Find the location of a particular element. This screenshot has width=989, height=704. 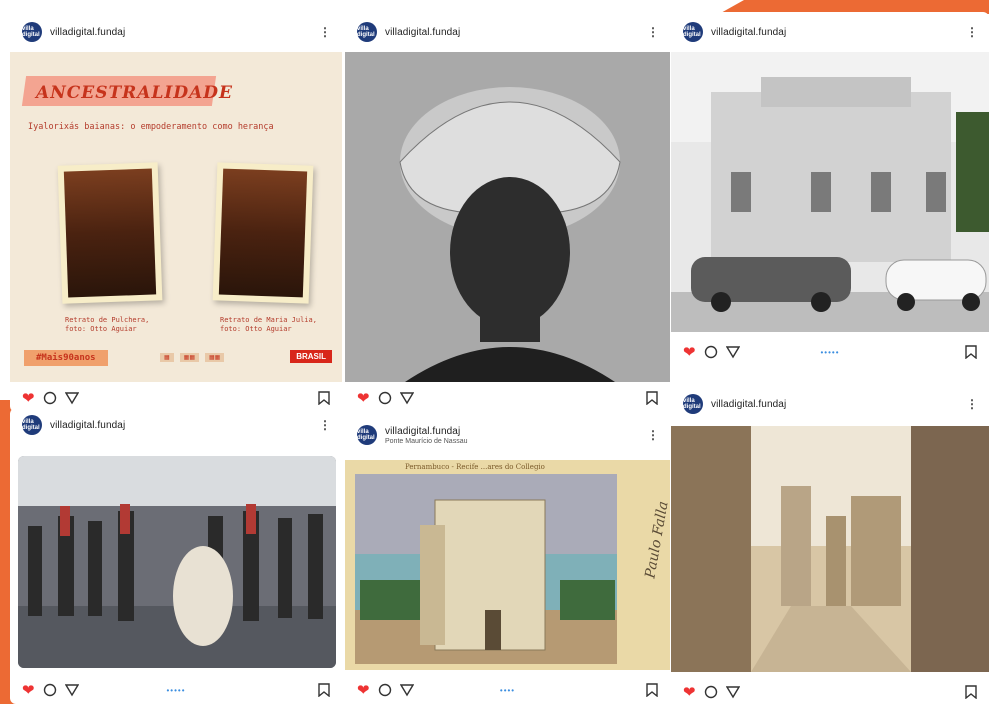

brasil-badge: BRASIL is located at coordinates (311, 356).